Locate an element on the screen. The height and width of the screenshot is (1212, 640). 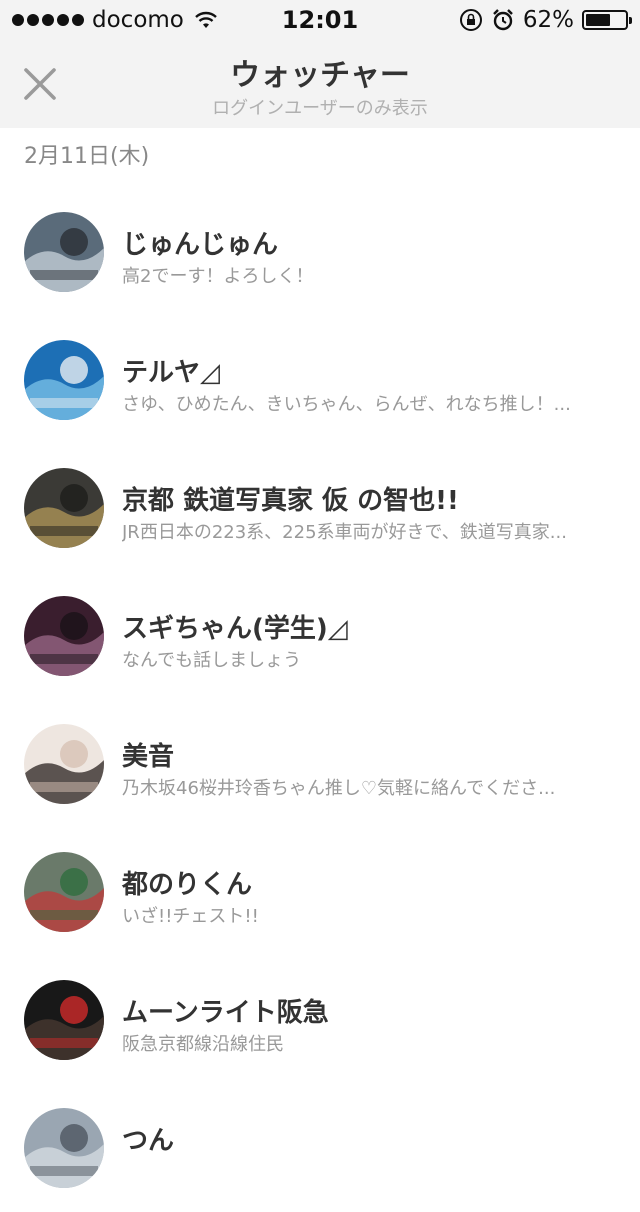
orientation-lock-icon is located at coordinates (470, 20).